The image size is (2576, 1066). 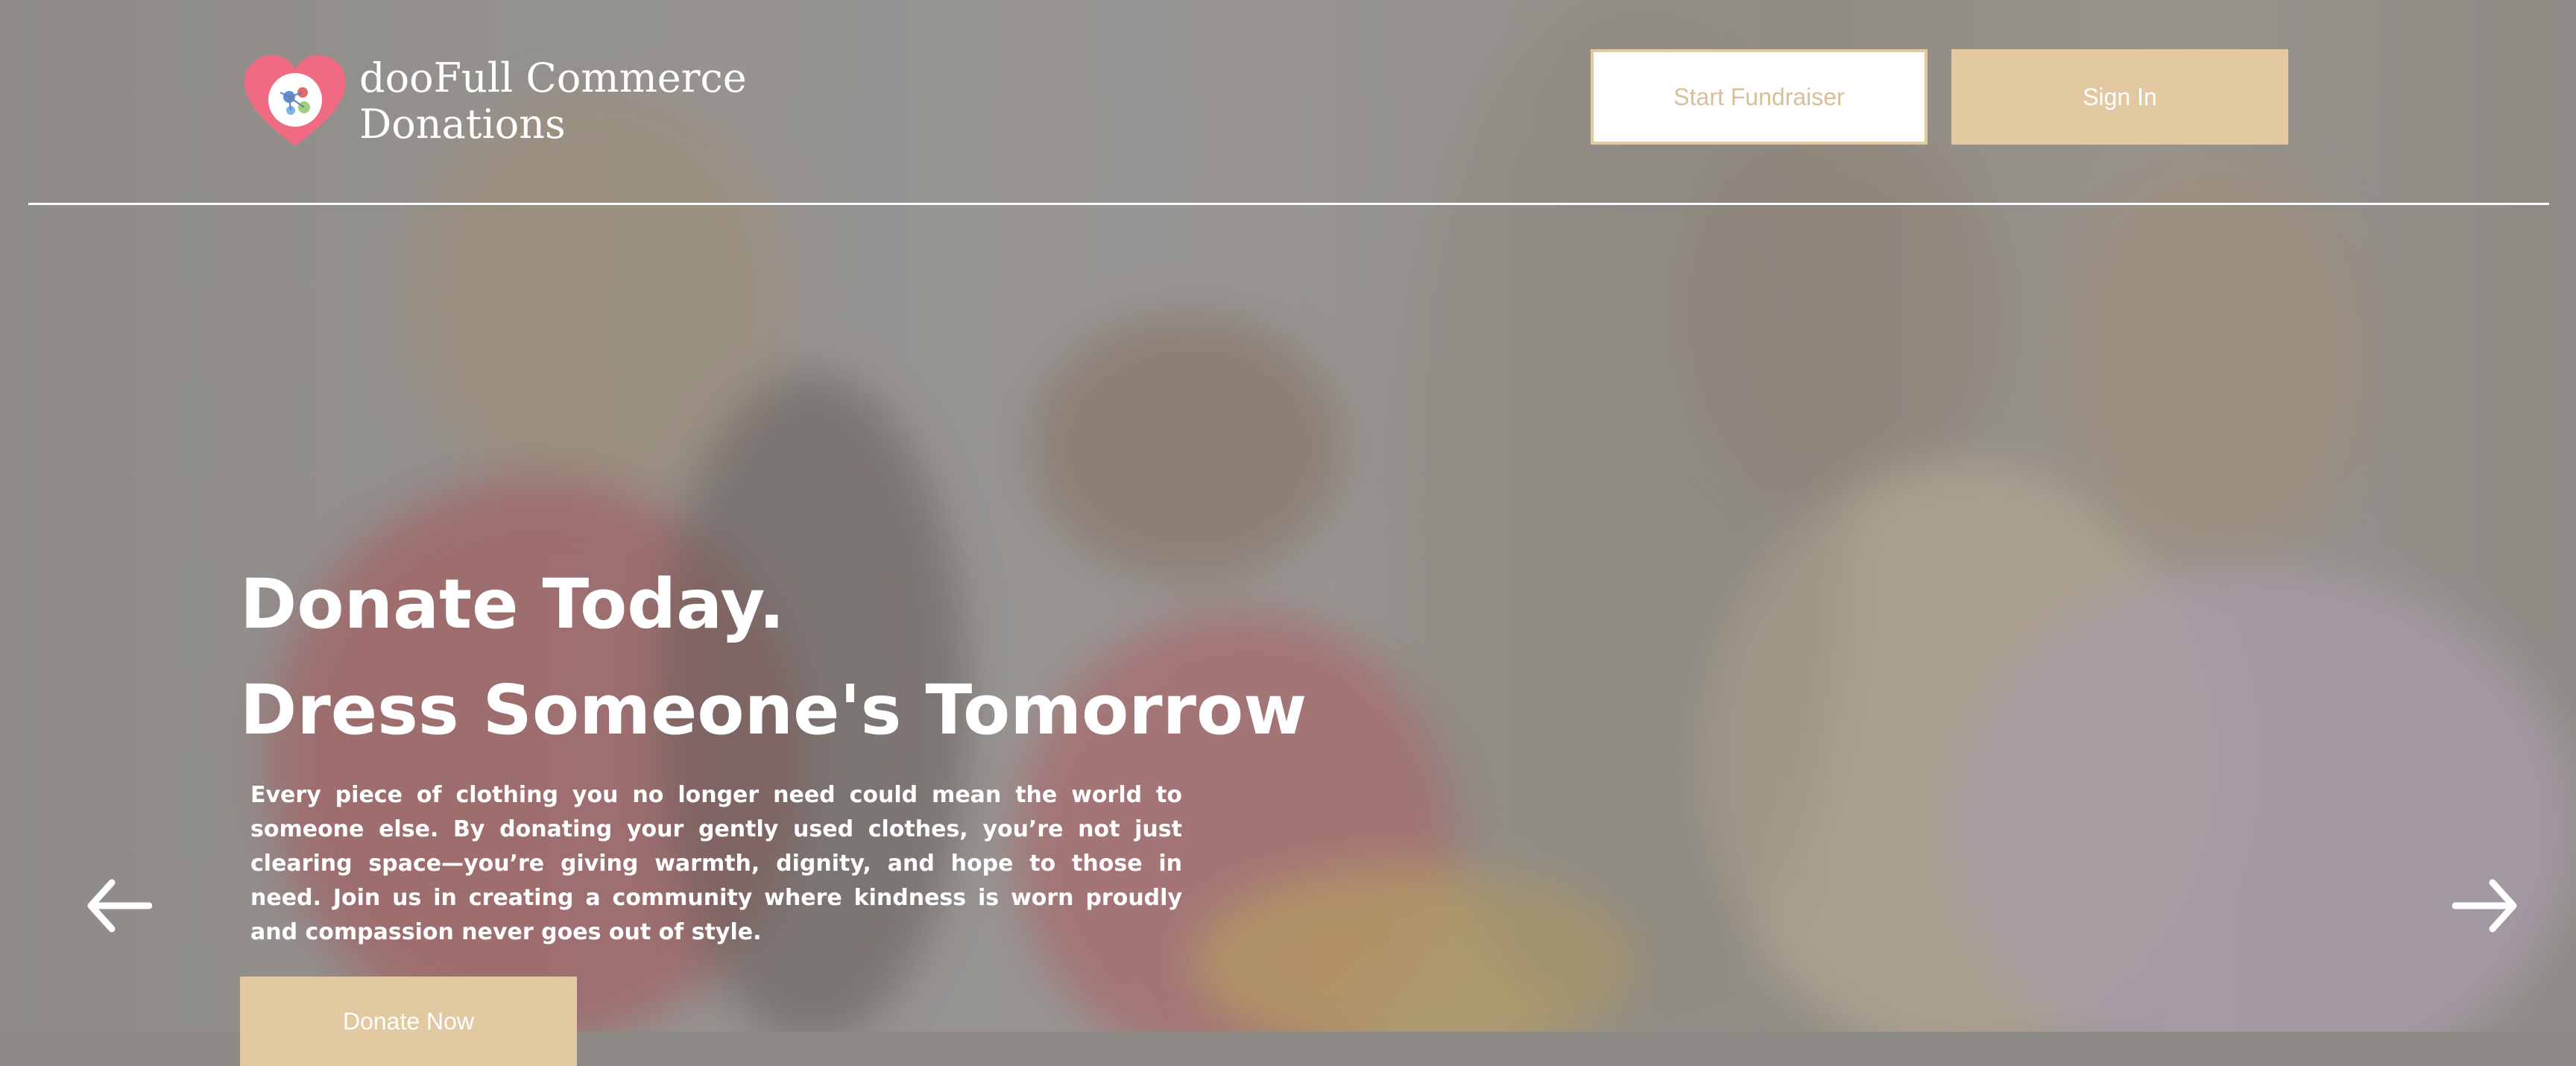 What do you see at coordinates (462, 125) in the screenshot?
I see `brand-name-line2: Donations` at bounding box center [462, 125].